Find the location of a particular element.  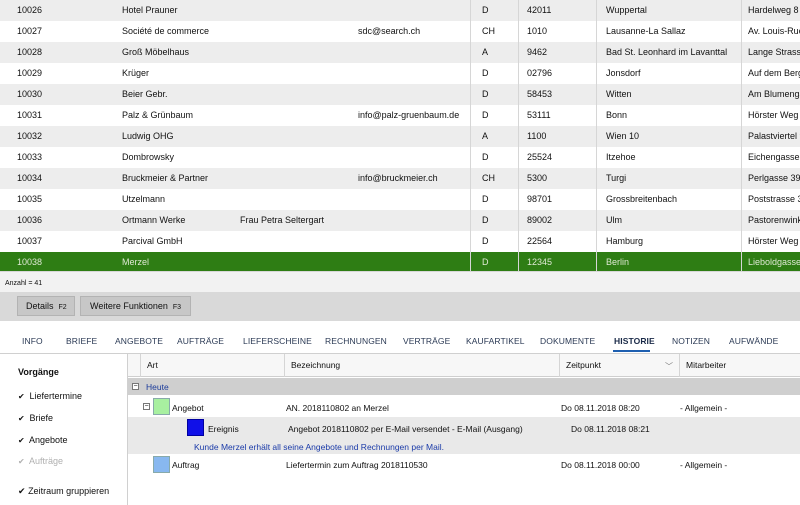

customer-street: Auf dem Berg is located at coordinates (774, 73).